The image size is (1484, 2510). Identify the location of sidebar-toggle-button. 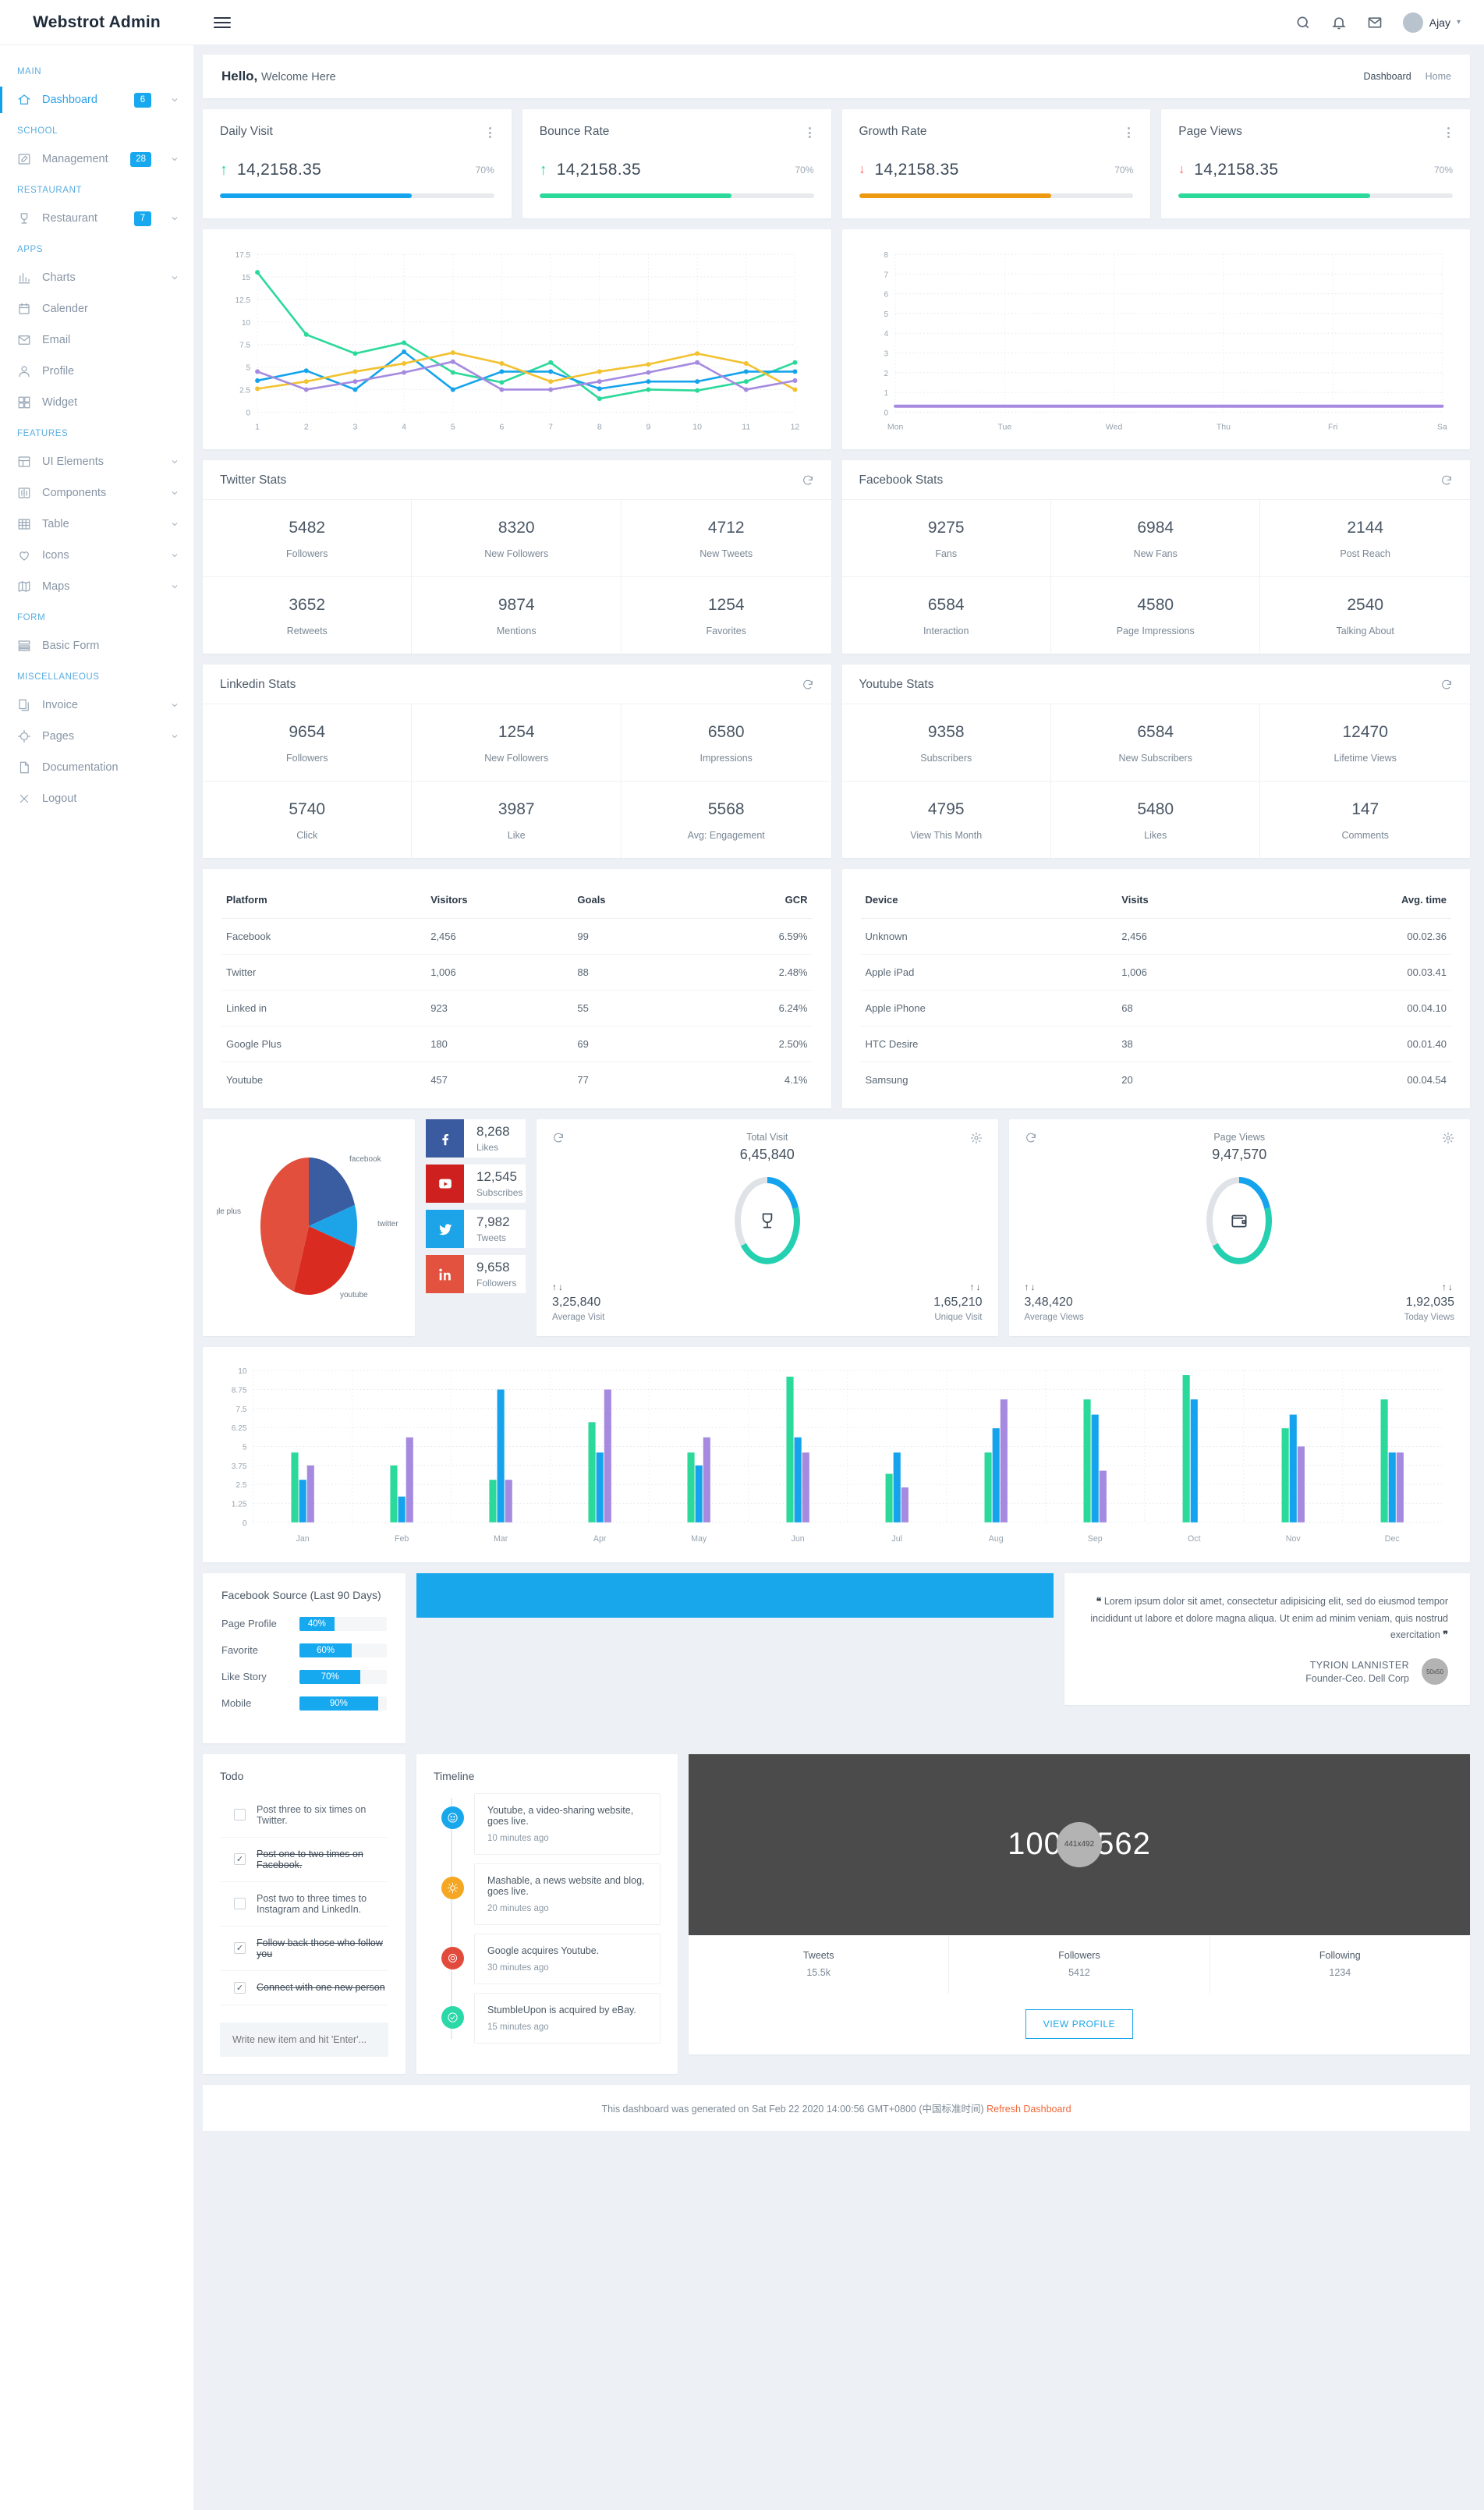
(222, 22).